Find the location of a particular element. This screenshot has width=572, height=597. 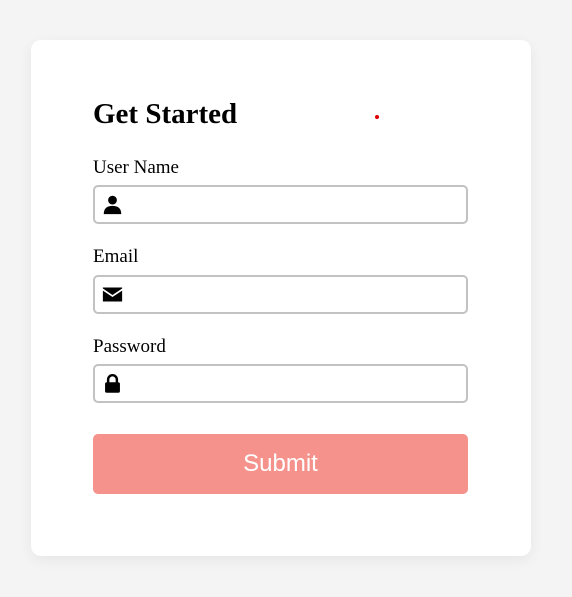

username-label: User Name is located at coordinates (136, 167).